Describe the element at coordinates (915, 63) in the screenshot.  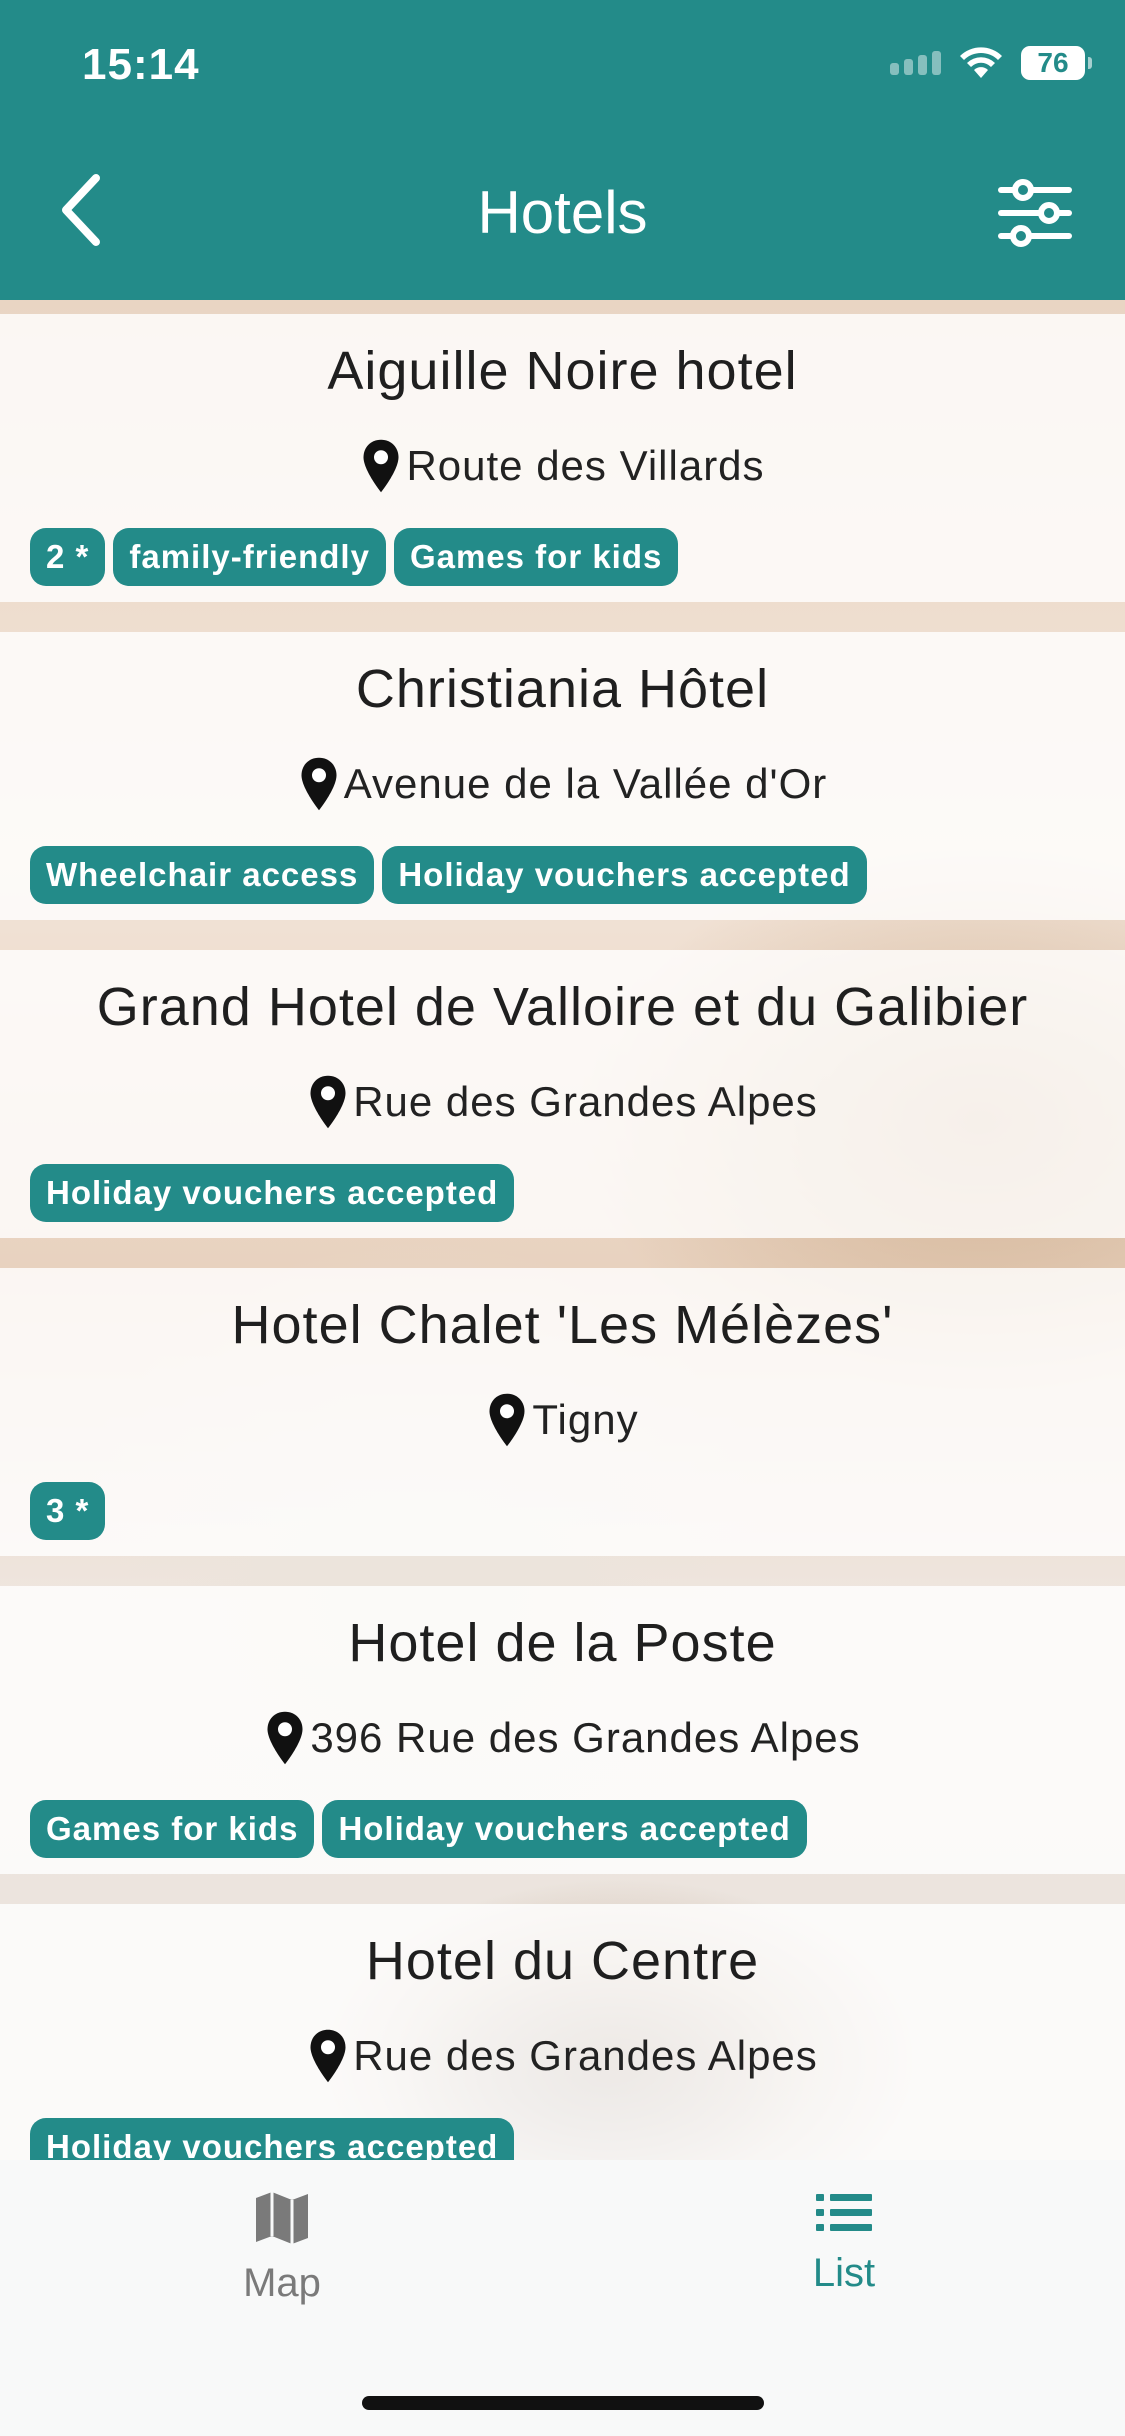
I see `cellular-signal-icon` at that location.